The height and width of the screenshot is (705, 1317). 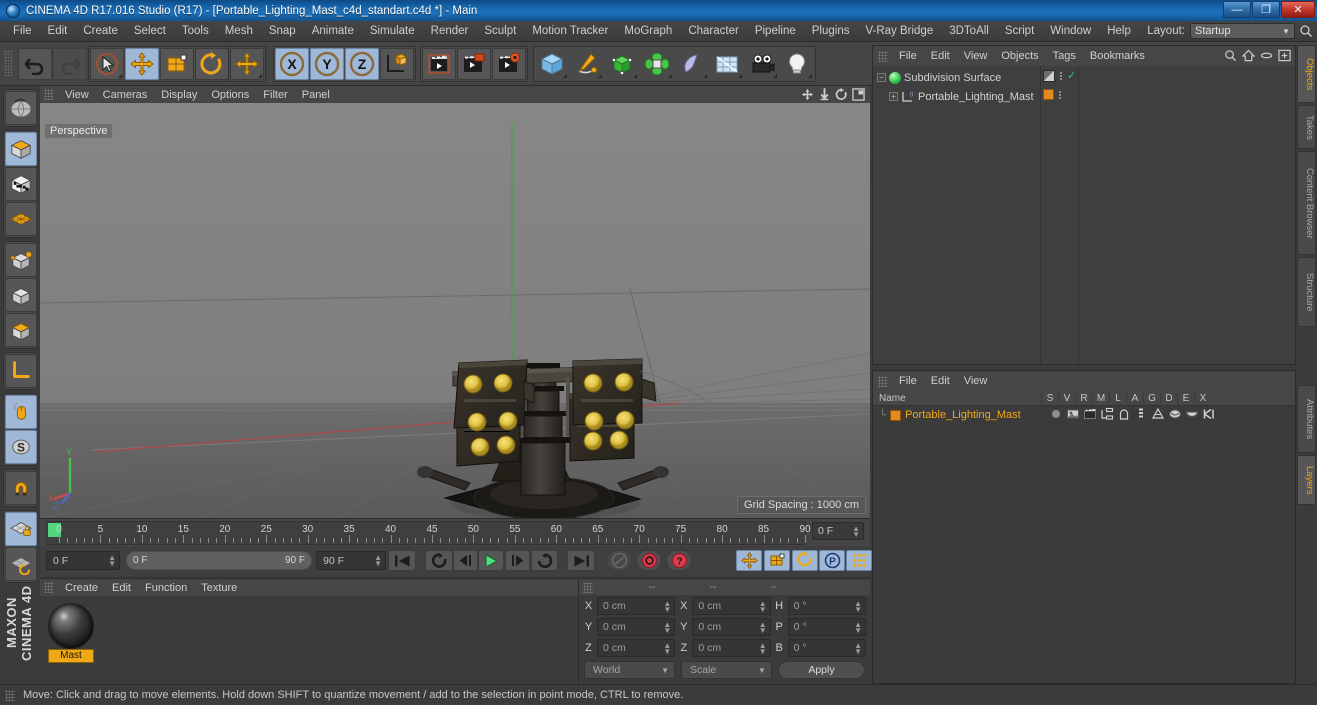 I want to click on texture-mode-icon, so click(x=21, y=184).